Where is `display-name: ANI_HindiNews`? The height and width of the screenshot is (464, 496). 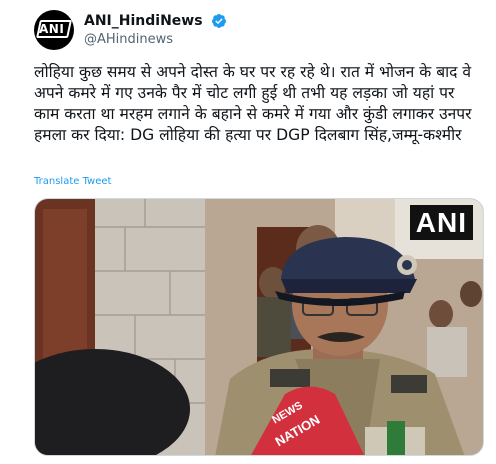 display-name: ANI_HindiNews is located at coordinates (143, 21).